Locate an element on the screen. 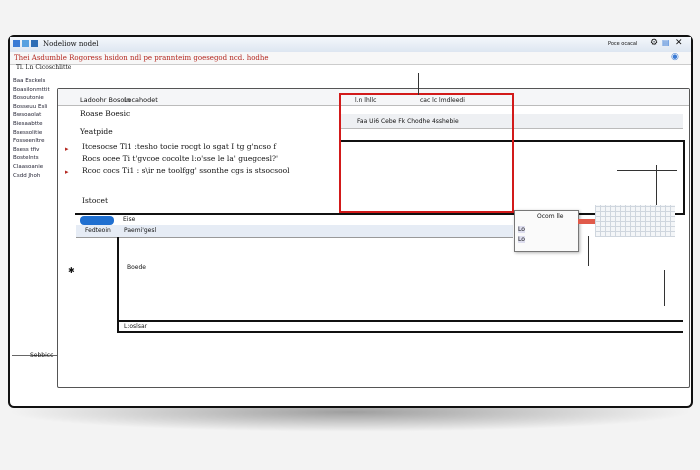 The height and width of the screenshot is (470, 700). sidebar-item: Fosseenltre is located at coordinates (38, 141).